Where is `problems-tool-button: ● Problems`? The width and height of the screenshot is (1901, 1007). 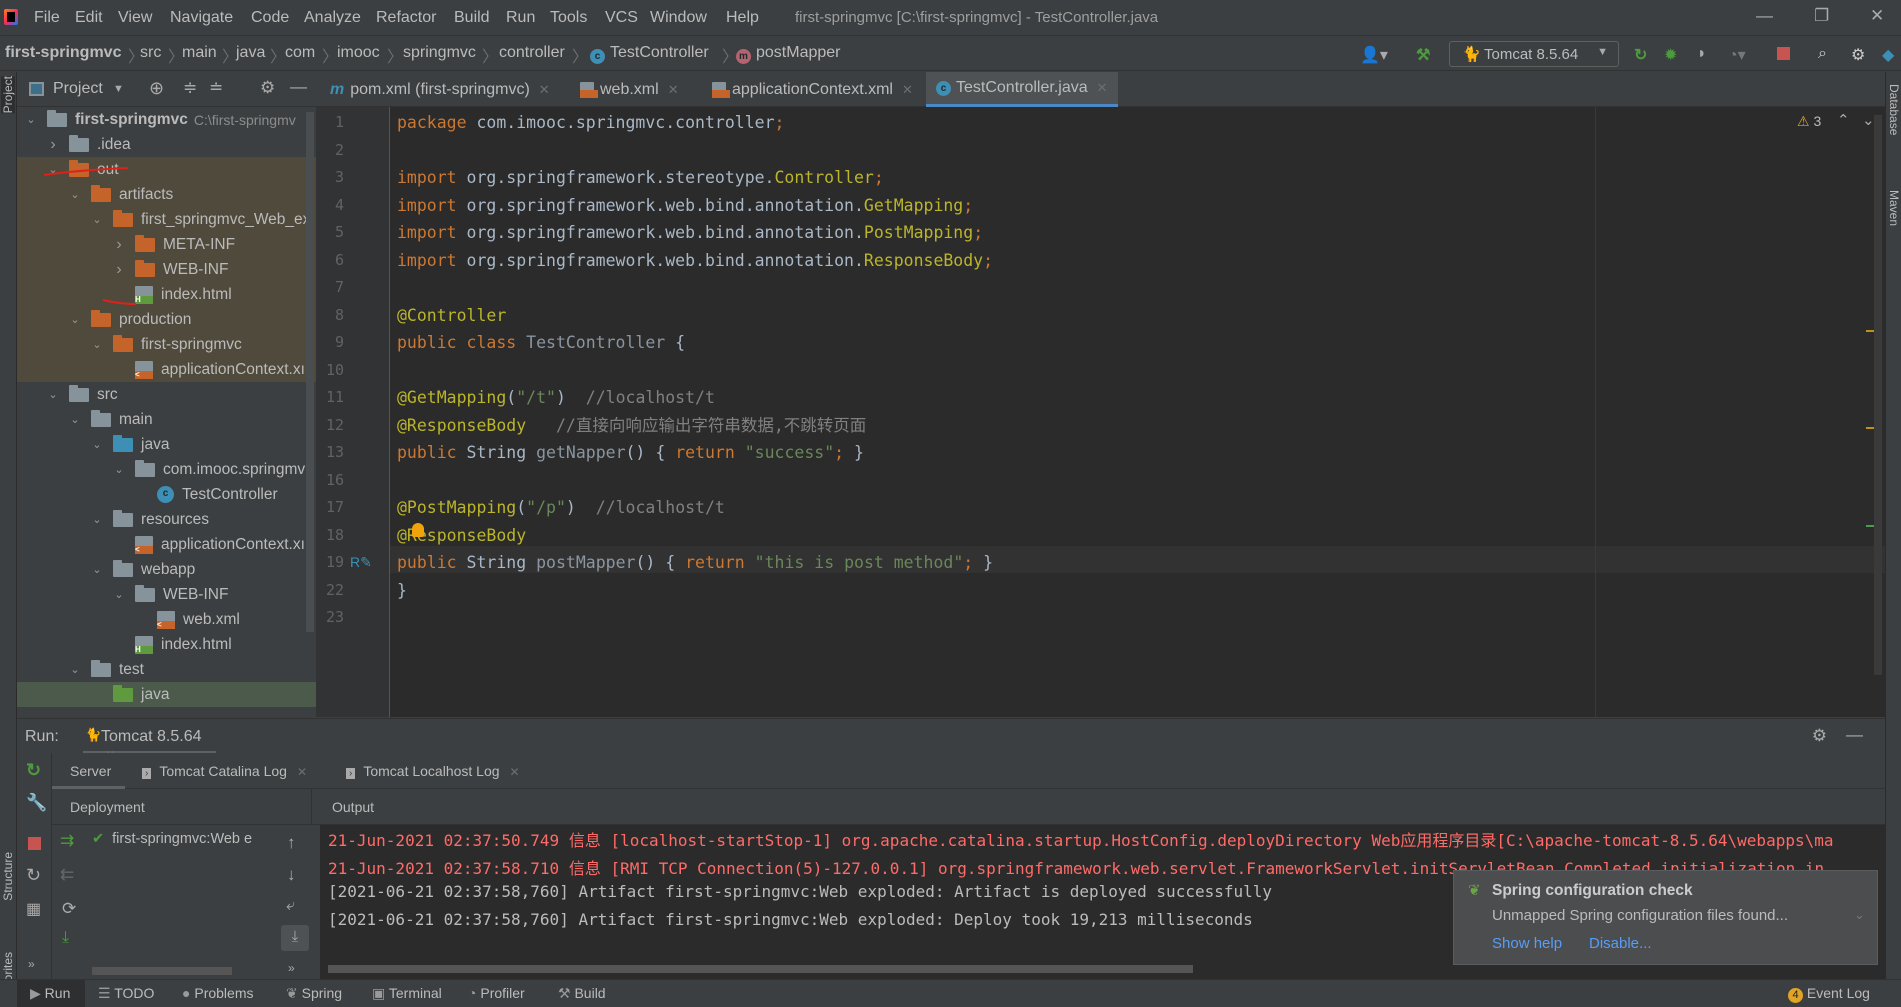 problems-tool-button: ● Problems is located at coordinates (218, 993).